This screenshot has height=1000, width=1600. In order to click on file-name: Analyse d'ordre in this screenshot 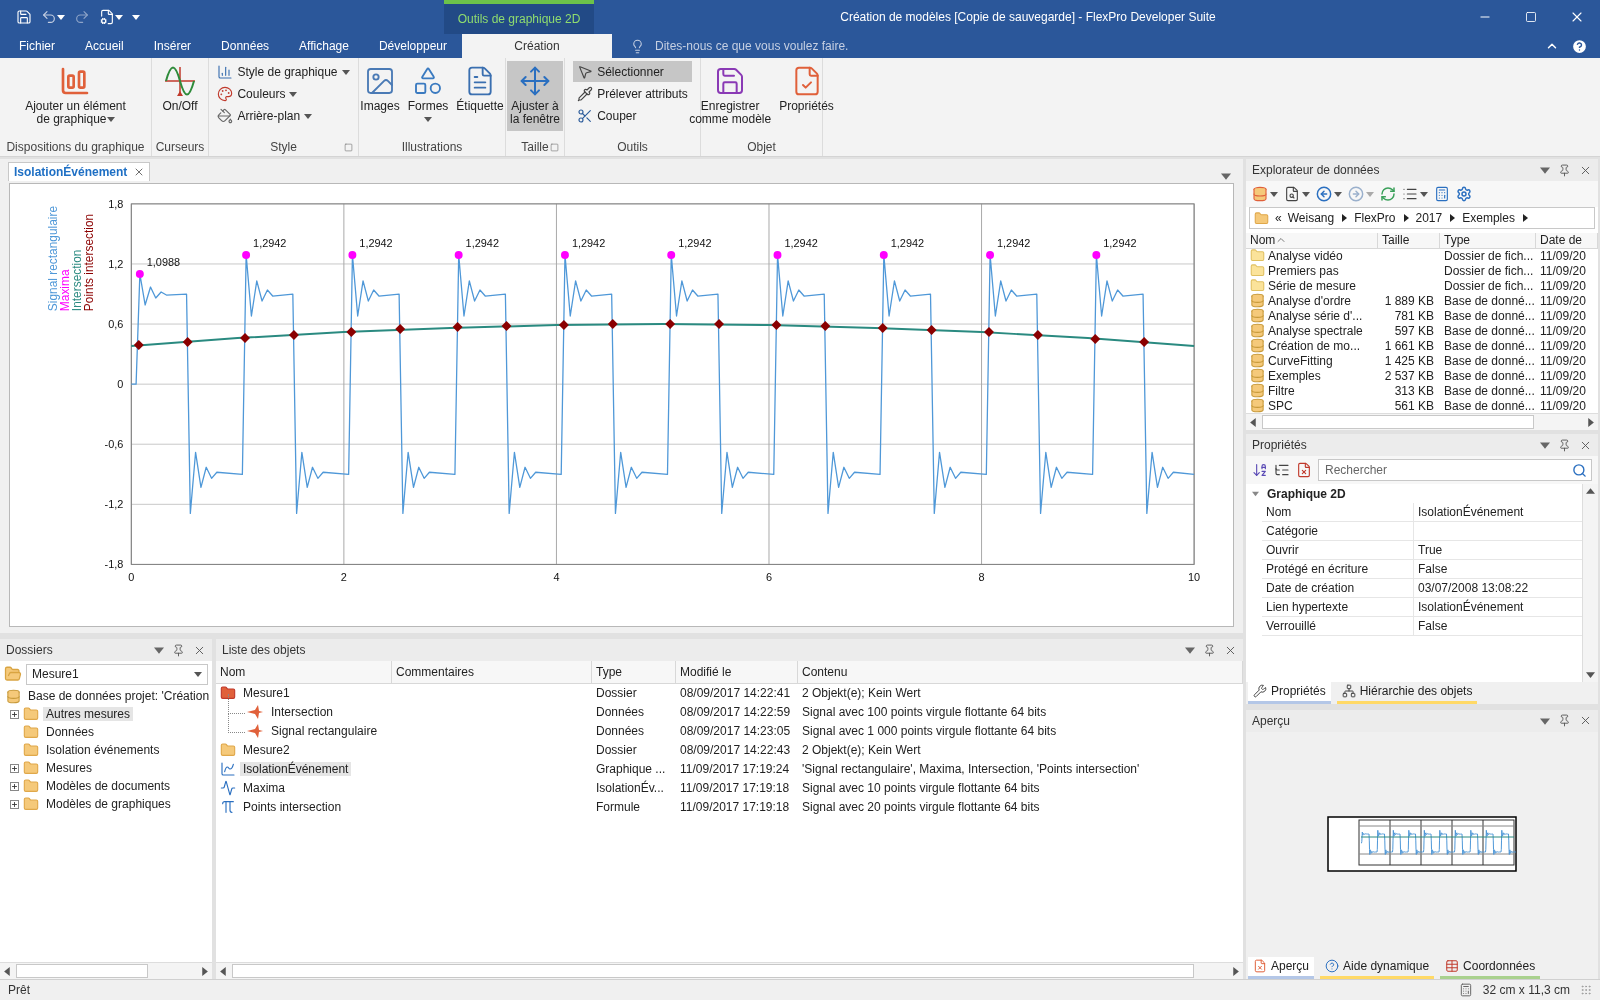, I will do `click(1309, 300)`.